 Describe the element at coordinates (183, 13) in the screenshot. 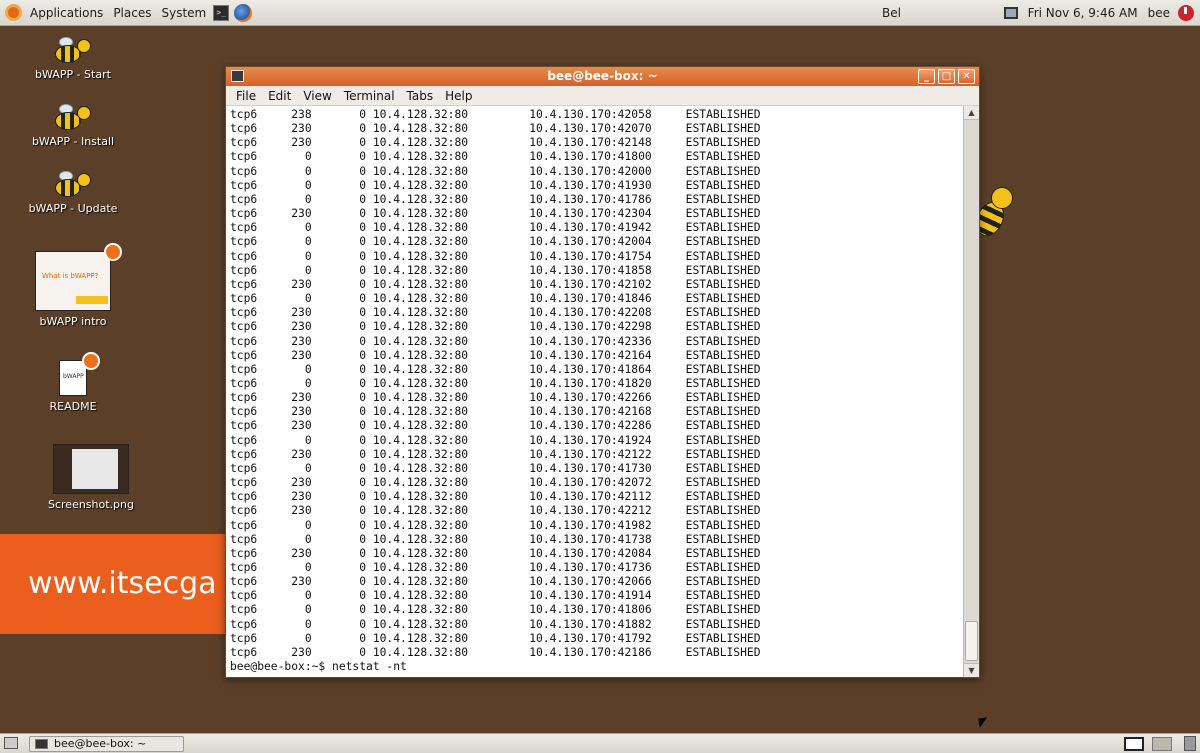

I see `menu-system: System` at that location.